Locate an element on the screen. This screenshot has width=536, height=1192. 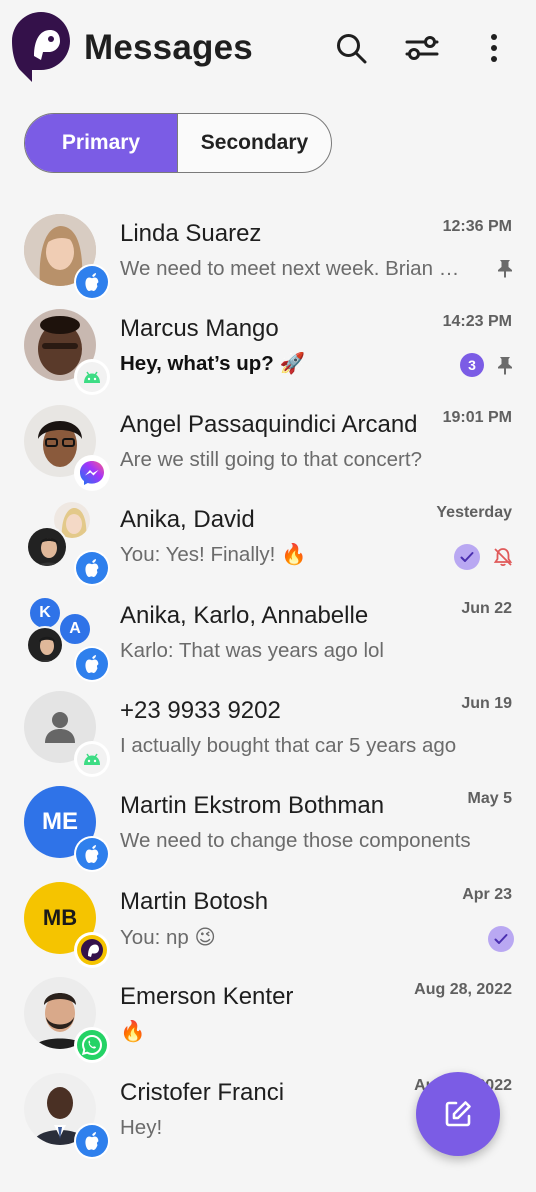
message-preview: 🔥 is located at coordinates (133, 1032).